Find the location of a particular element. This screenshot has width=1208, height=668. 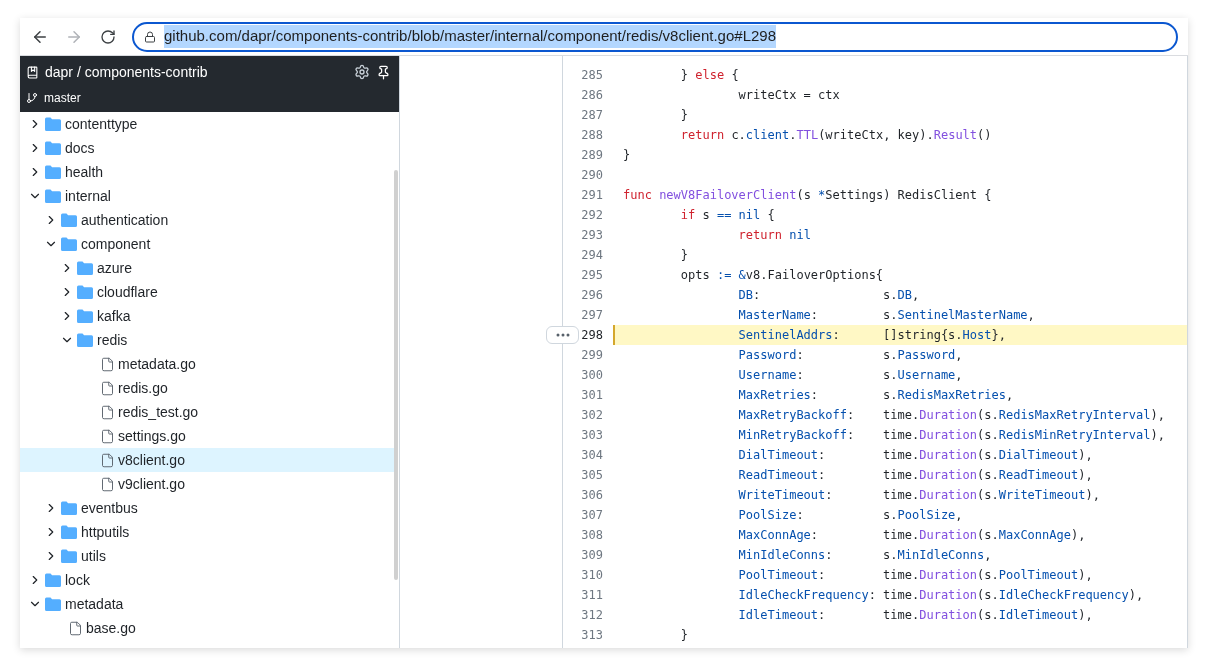

line-number: 313 is located at coordinates (592, 635).